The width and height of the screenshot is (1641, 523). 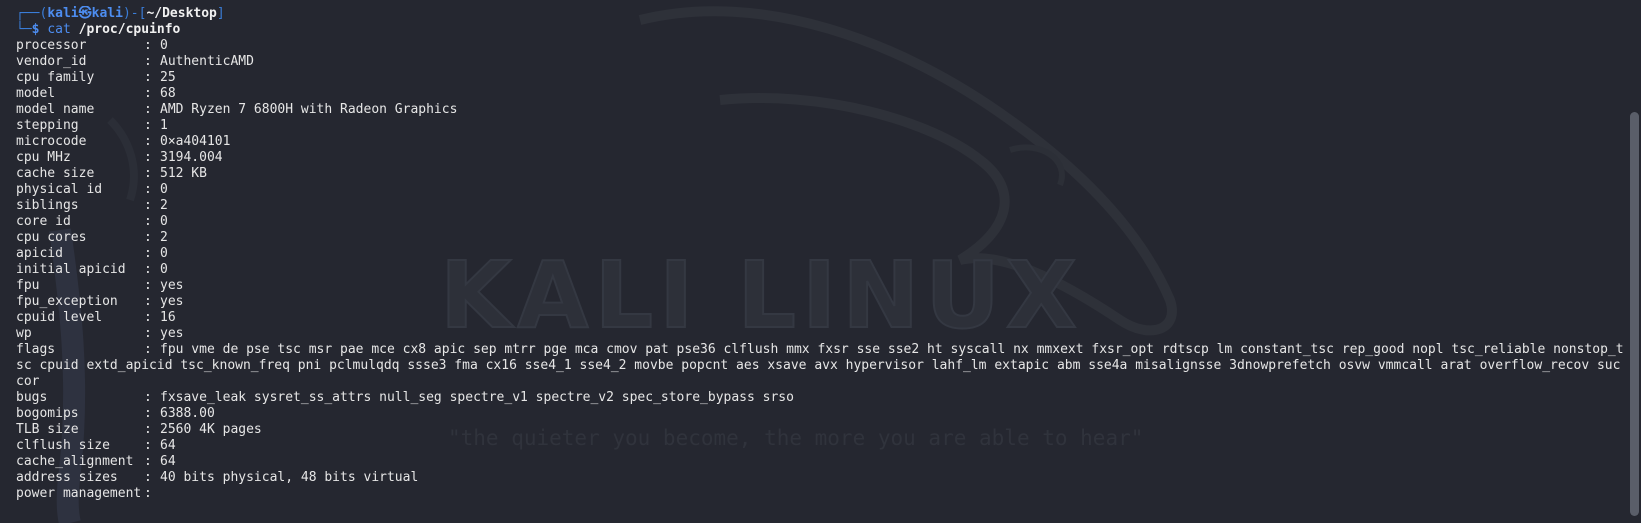 What do you see at coordinates (55, 173) in the screenshot?
I see `cpuinfo-key: cache size` at bounding box center [55, 173].